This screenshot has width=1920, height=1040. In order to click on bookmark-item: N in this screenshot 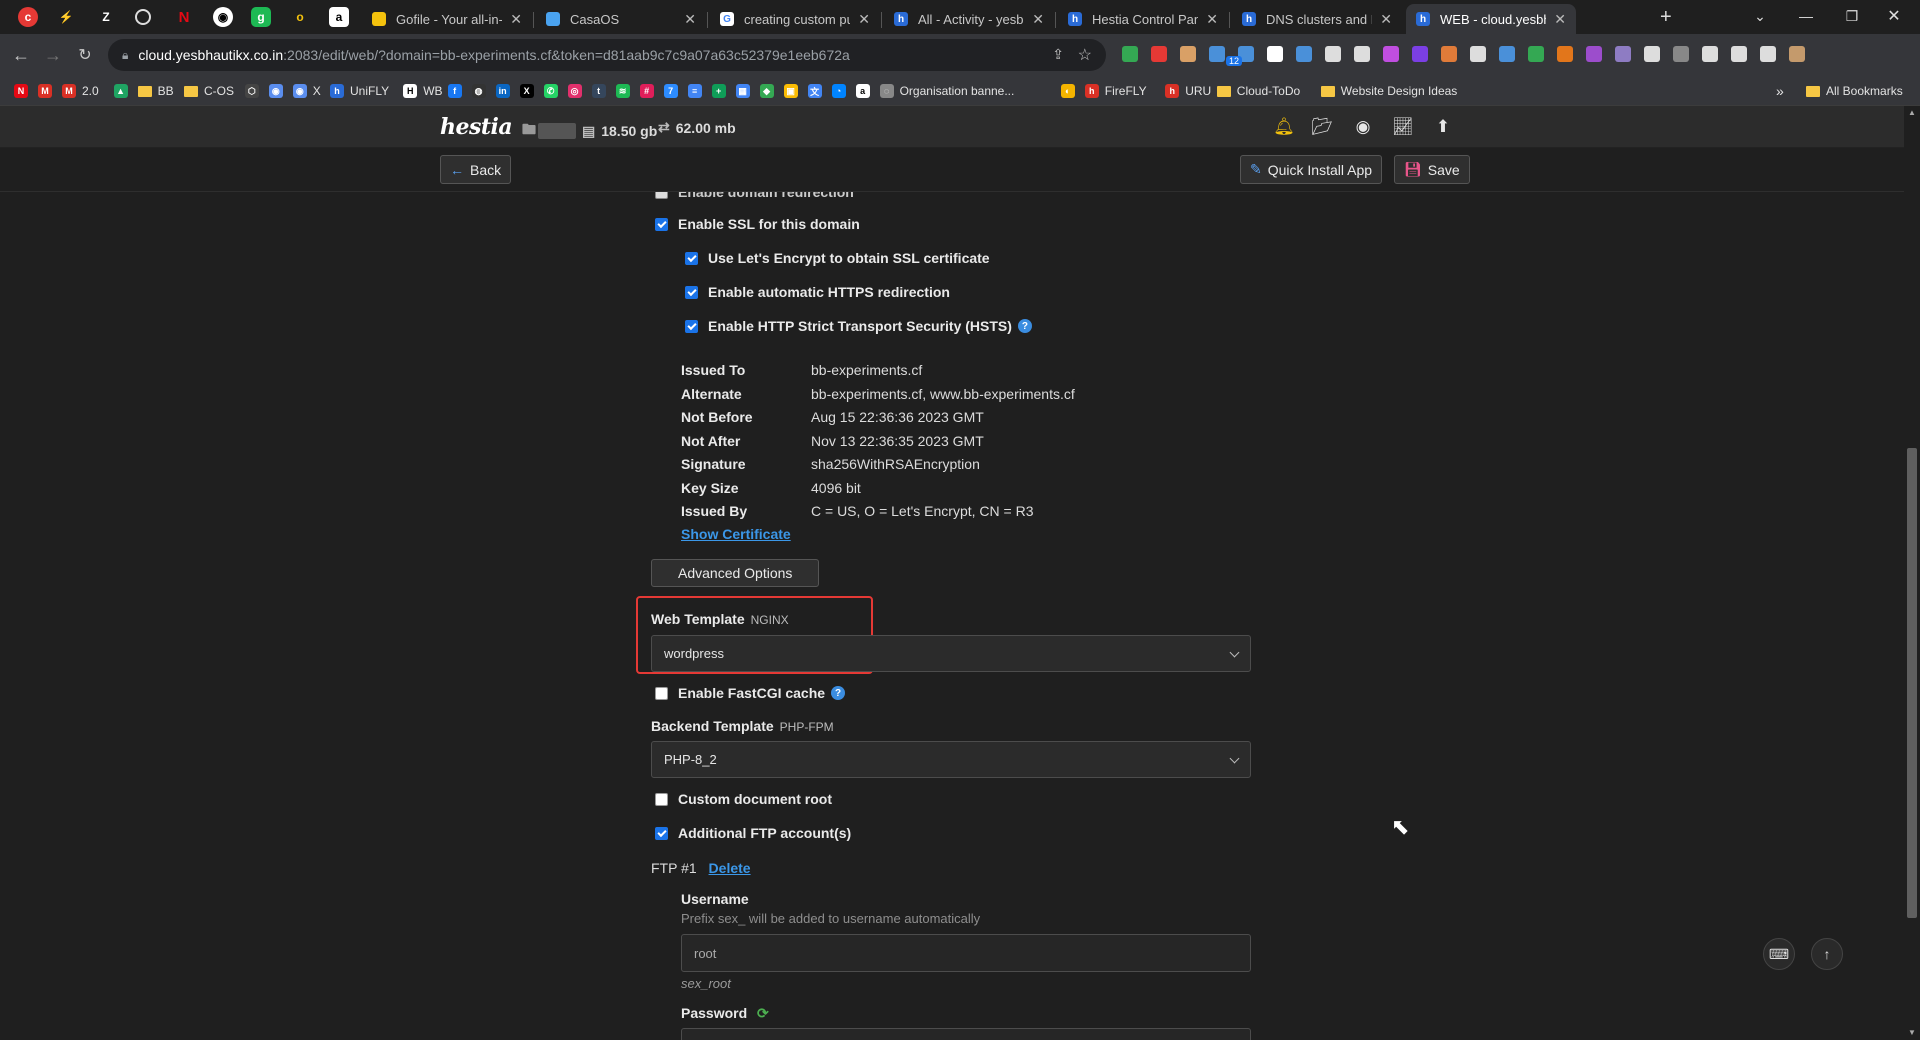, I will do `click(24, 91)`.